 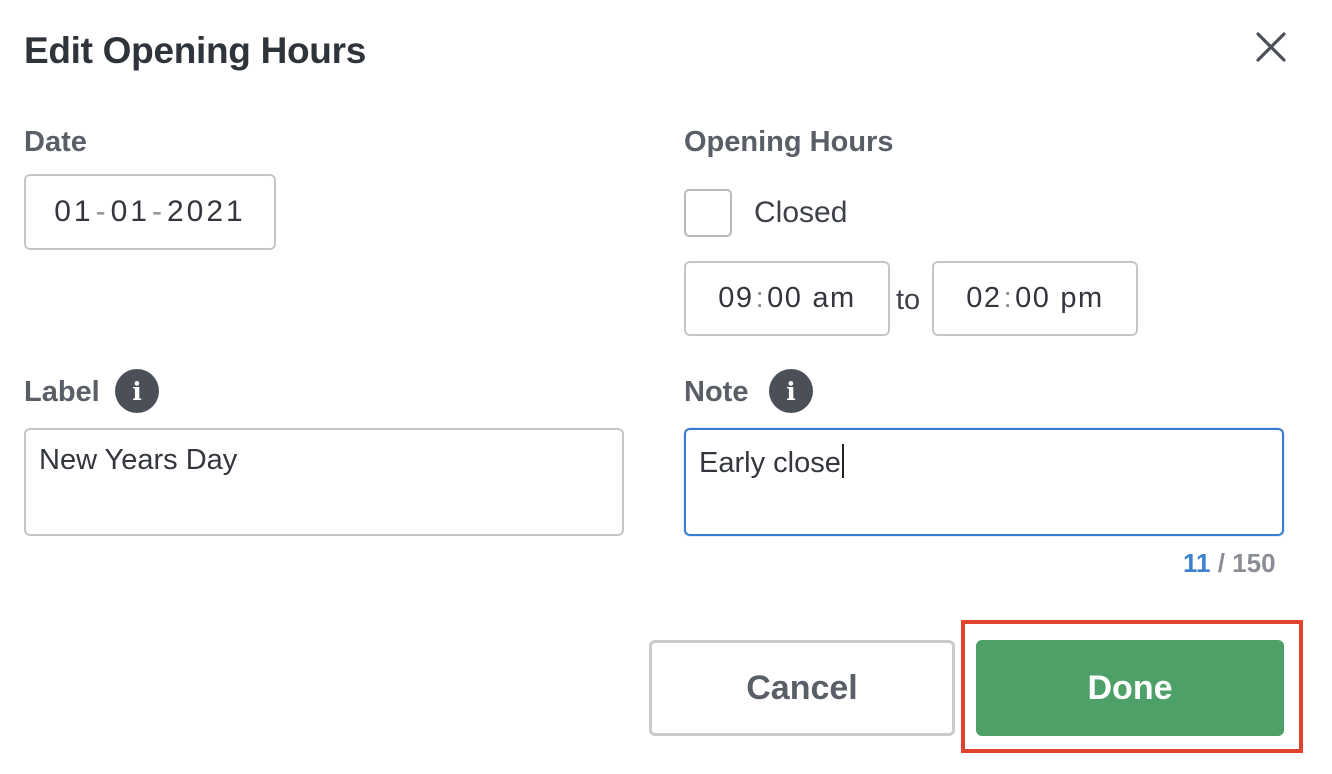 I want to click on note-char-limit: / 150, so click(x=1243, y=563).